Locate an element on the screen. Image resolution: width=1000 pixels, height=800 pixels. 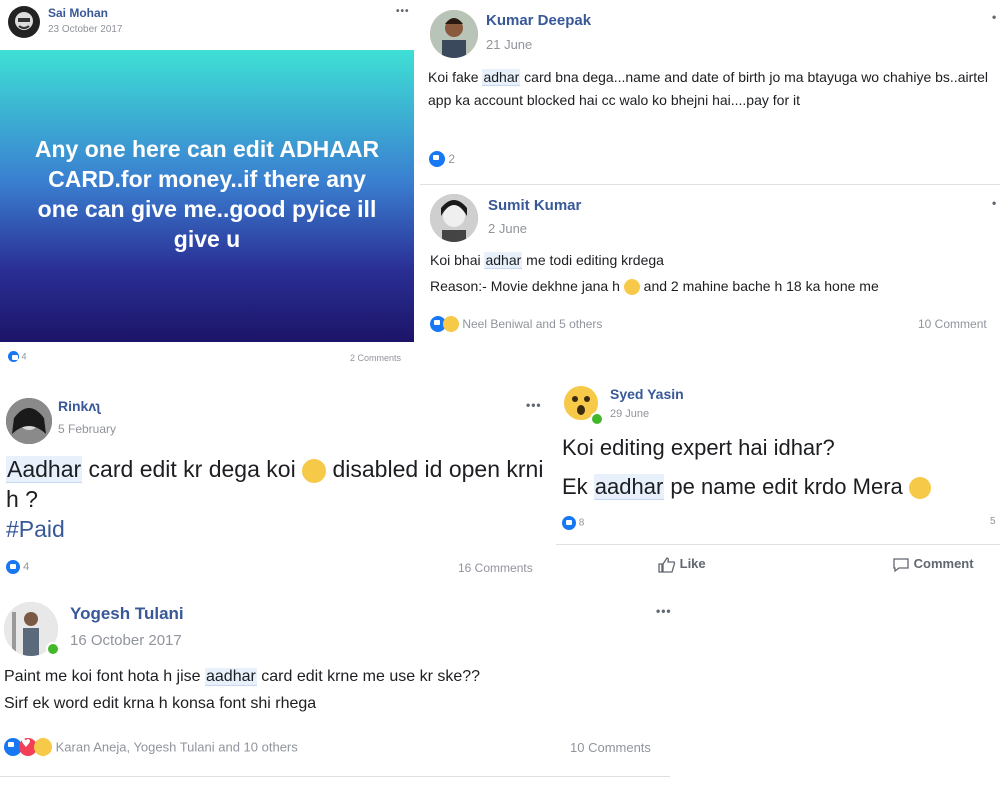
reaction-count: 2 is located at coordinates (452, 159).